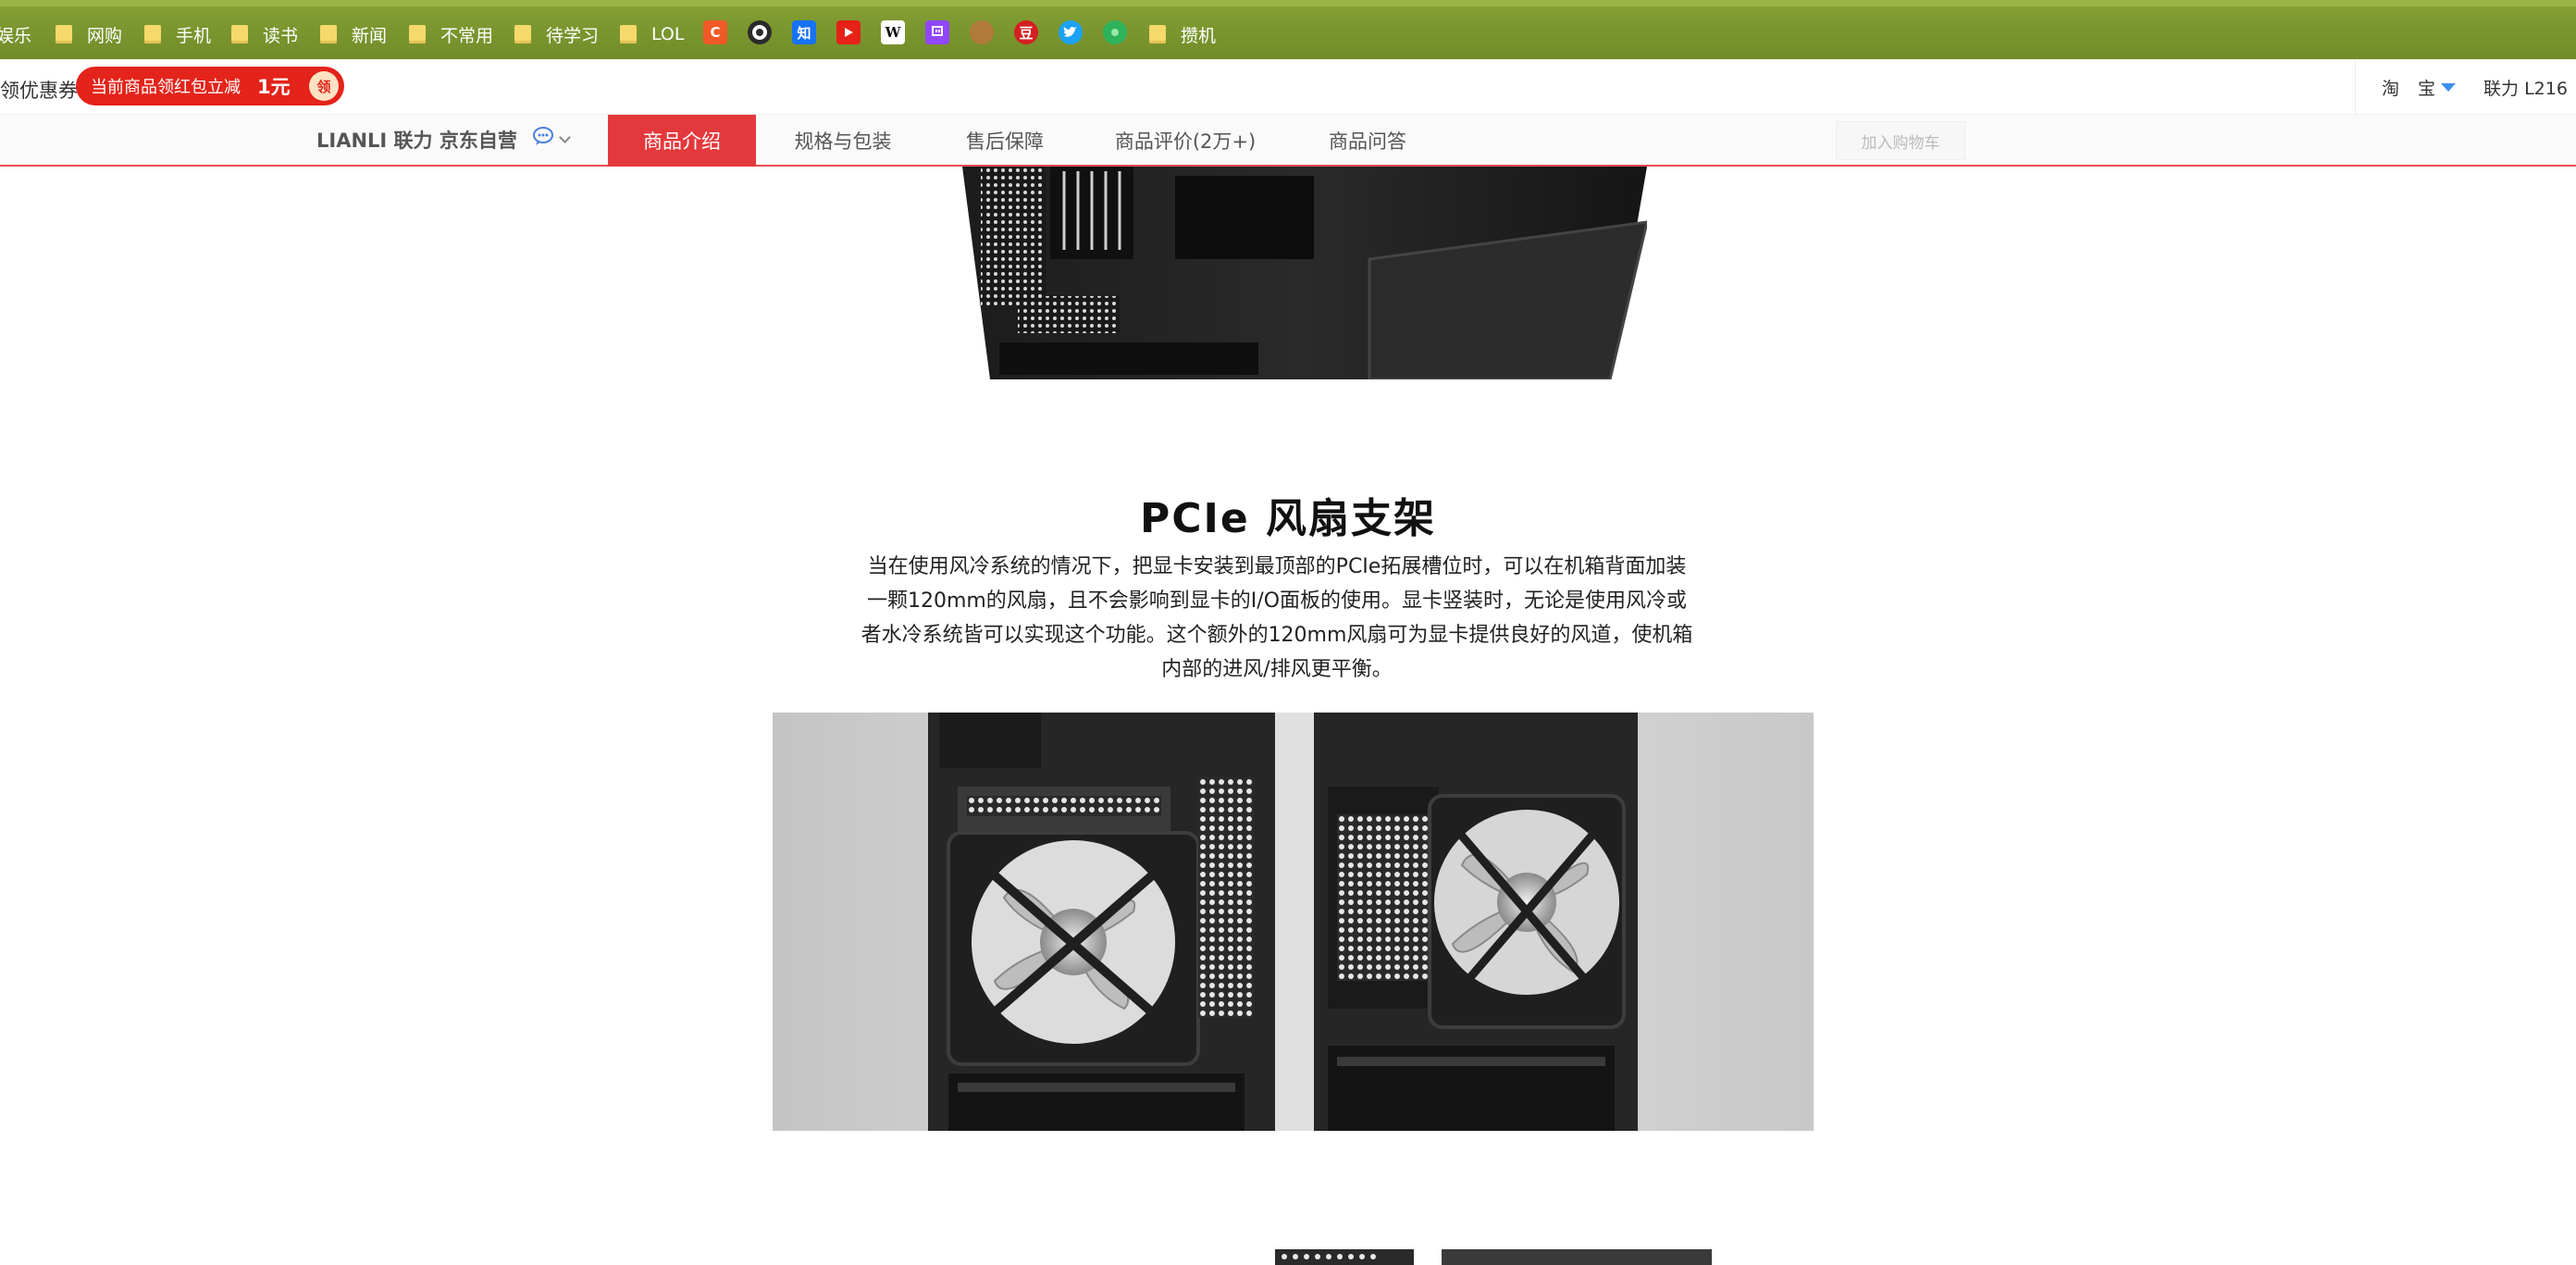 The width and height of the screenshot is (2576, 1265). I want to click on chrome-store-icon, so click(1115, 32).